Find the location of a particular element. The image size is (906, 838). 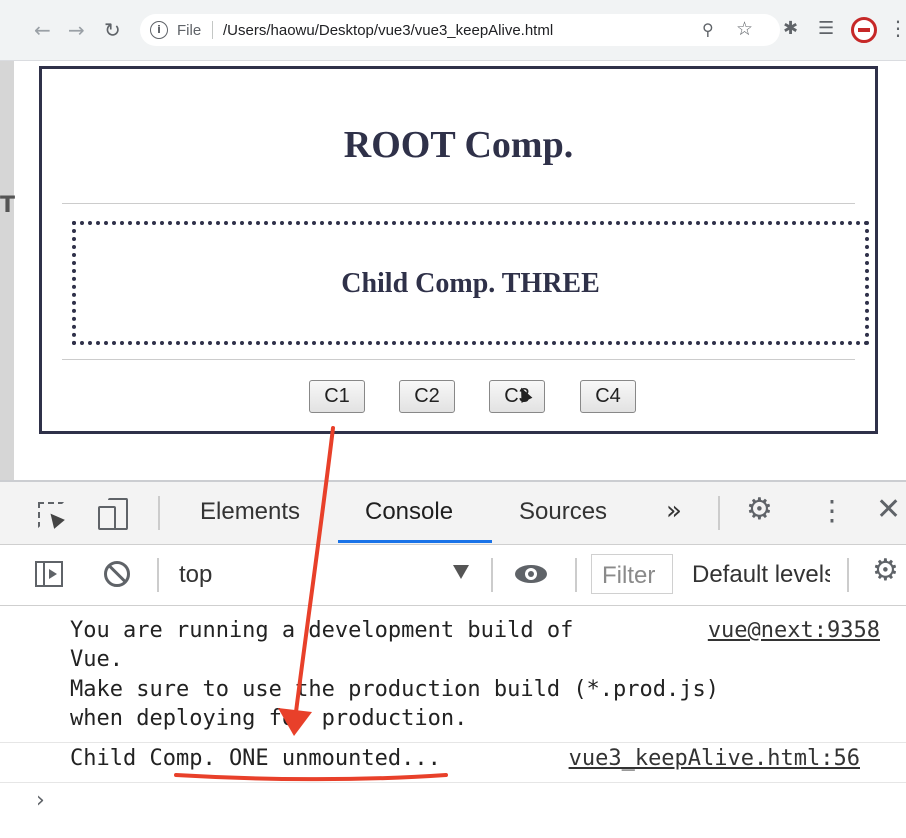

zoom-icon: ⚲ is located at coordinates (708, 29).